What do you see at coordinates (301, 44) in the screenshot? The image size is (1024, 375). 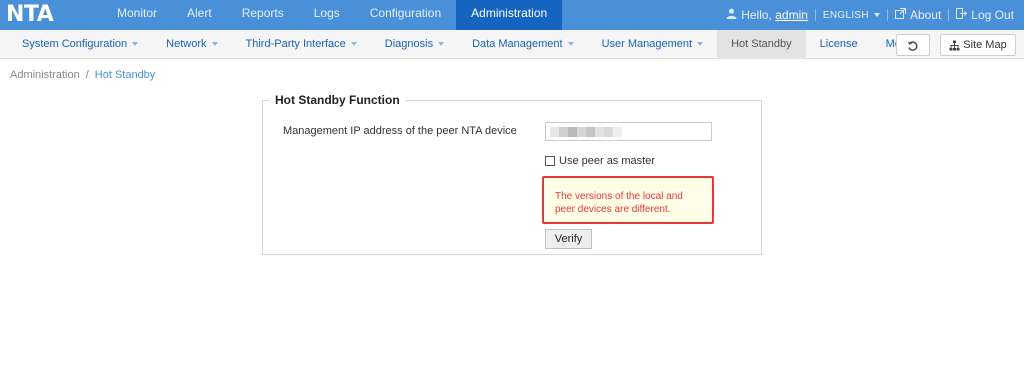 I see `sub-nav-third-party-interface: Third-Party Interface` at bounding box center [301, 44].